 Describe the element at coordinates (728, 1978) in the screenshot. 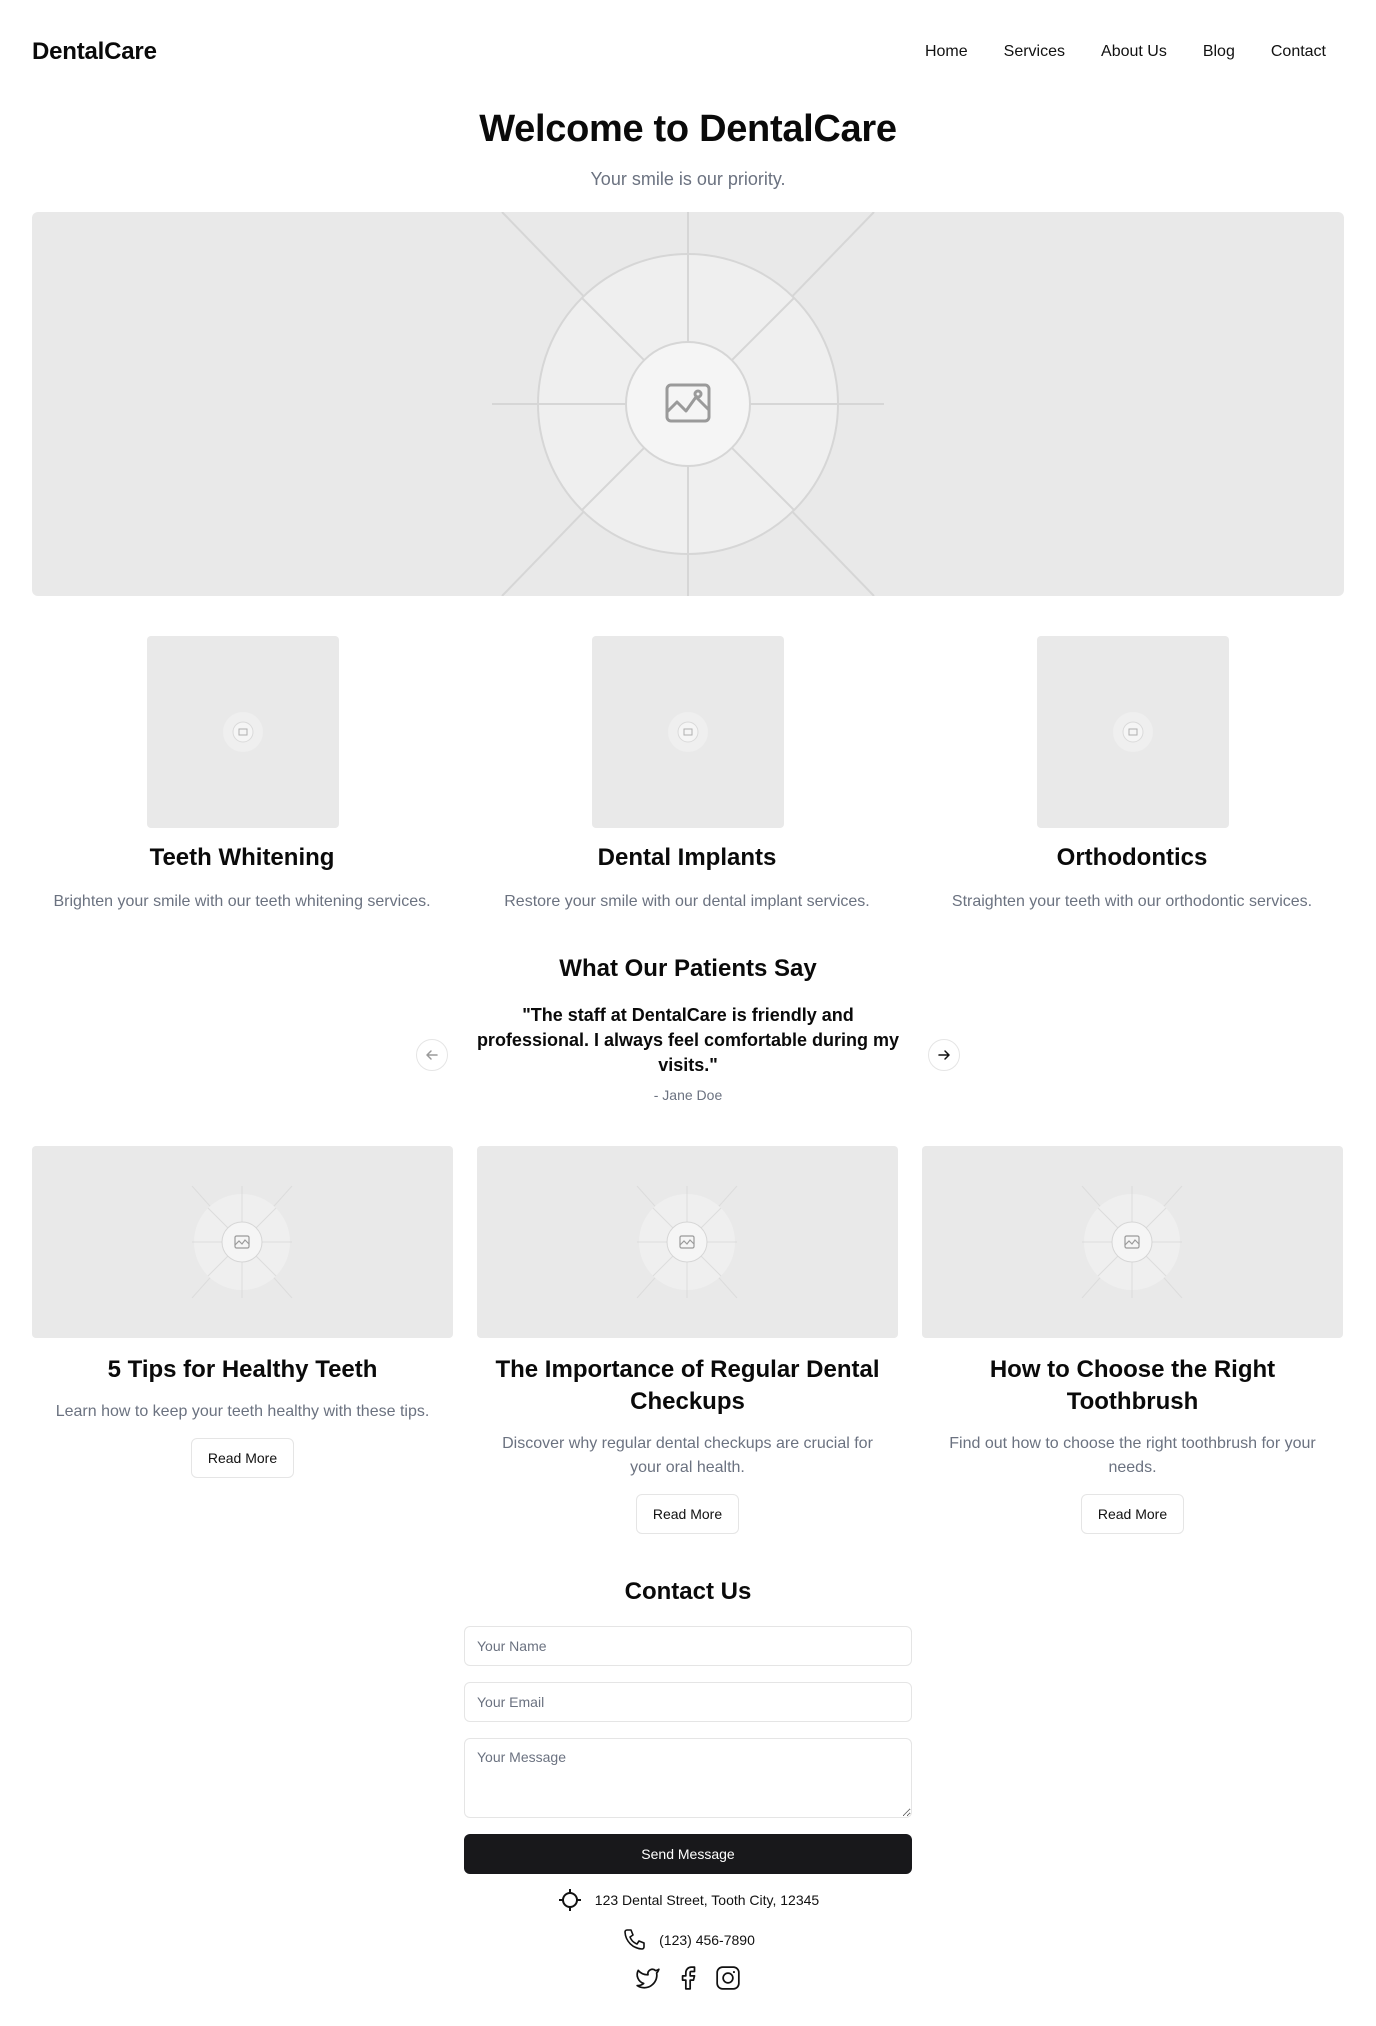

I see `instagram-icon` at that location.